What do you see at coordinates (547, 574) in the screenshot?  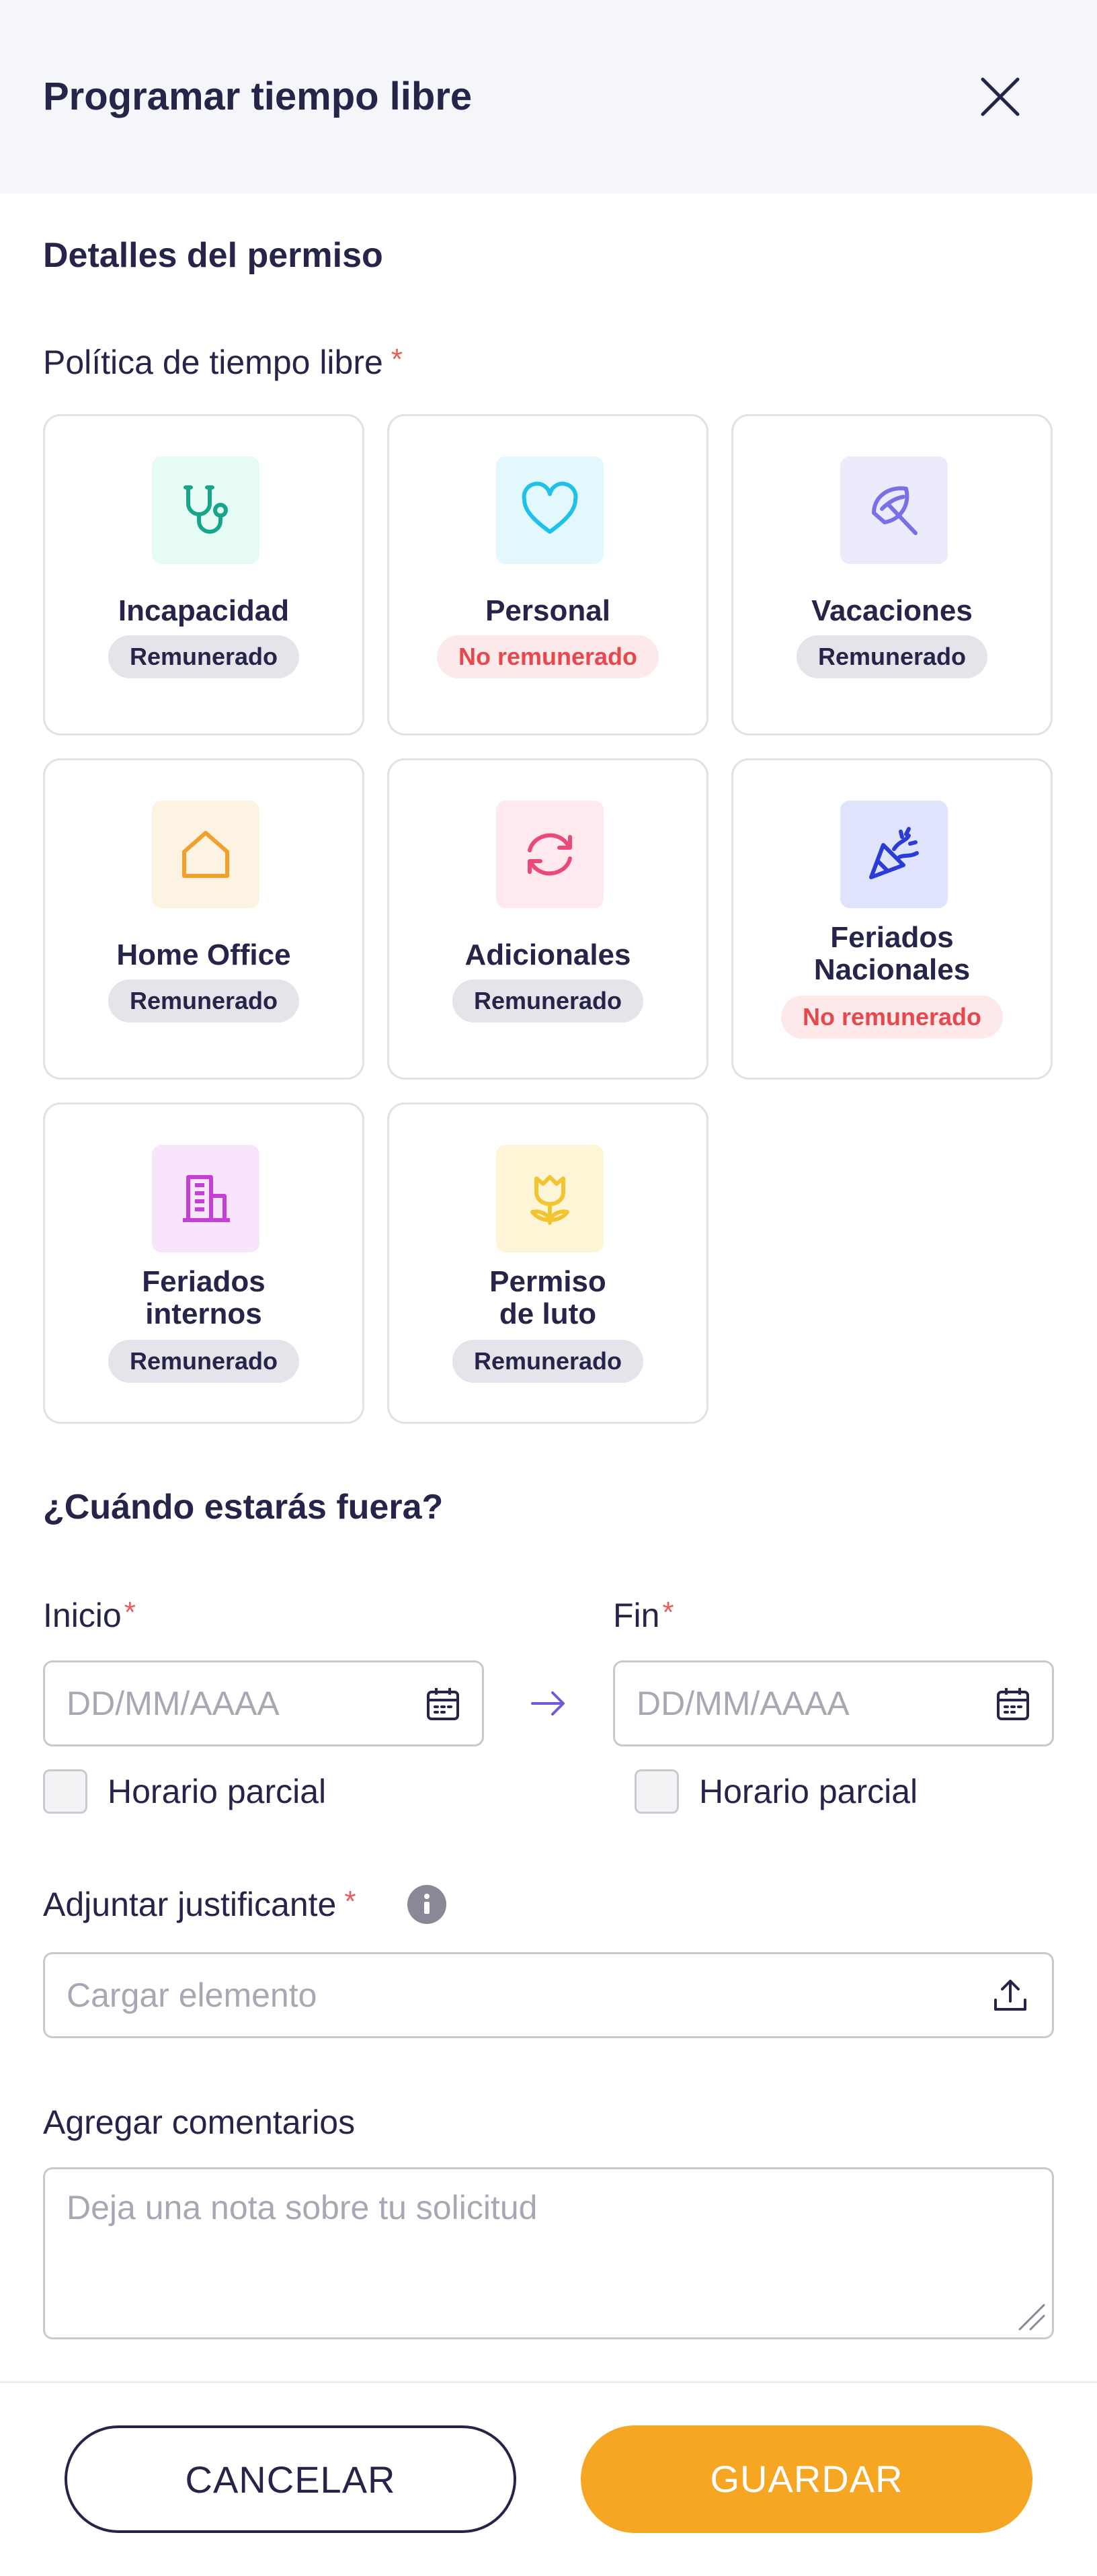 I see `policy-card-personal: Personal No remunerado` at bounding box center [547, 574].